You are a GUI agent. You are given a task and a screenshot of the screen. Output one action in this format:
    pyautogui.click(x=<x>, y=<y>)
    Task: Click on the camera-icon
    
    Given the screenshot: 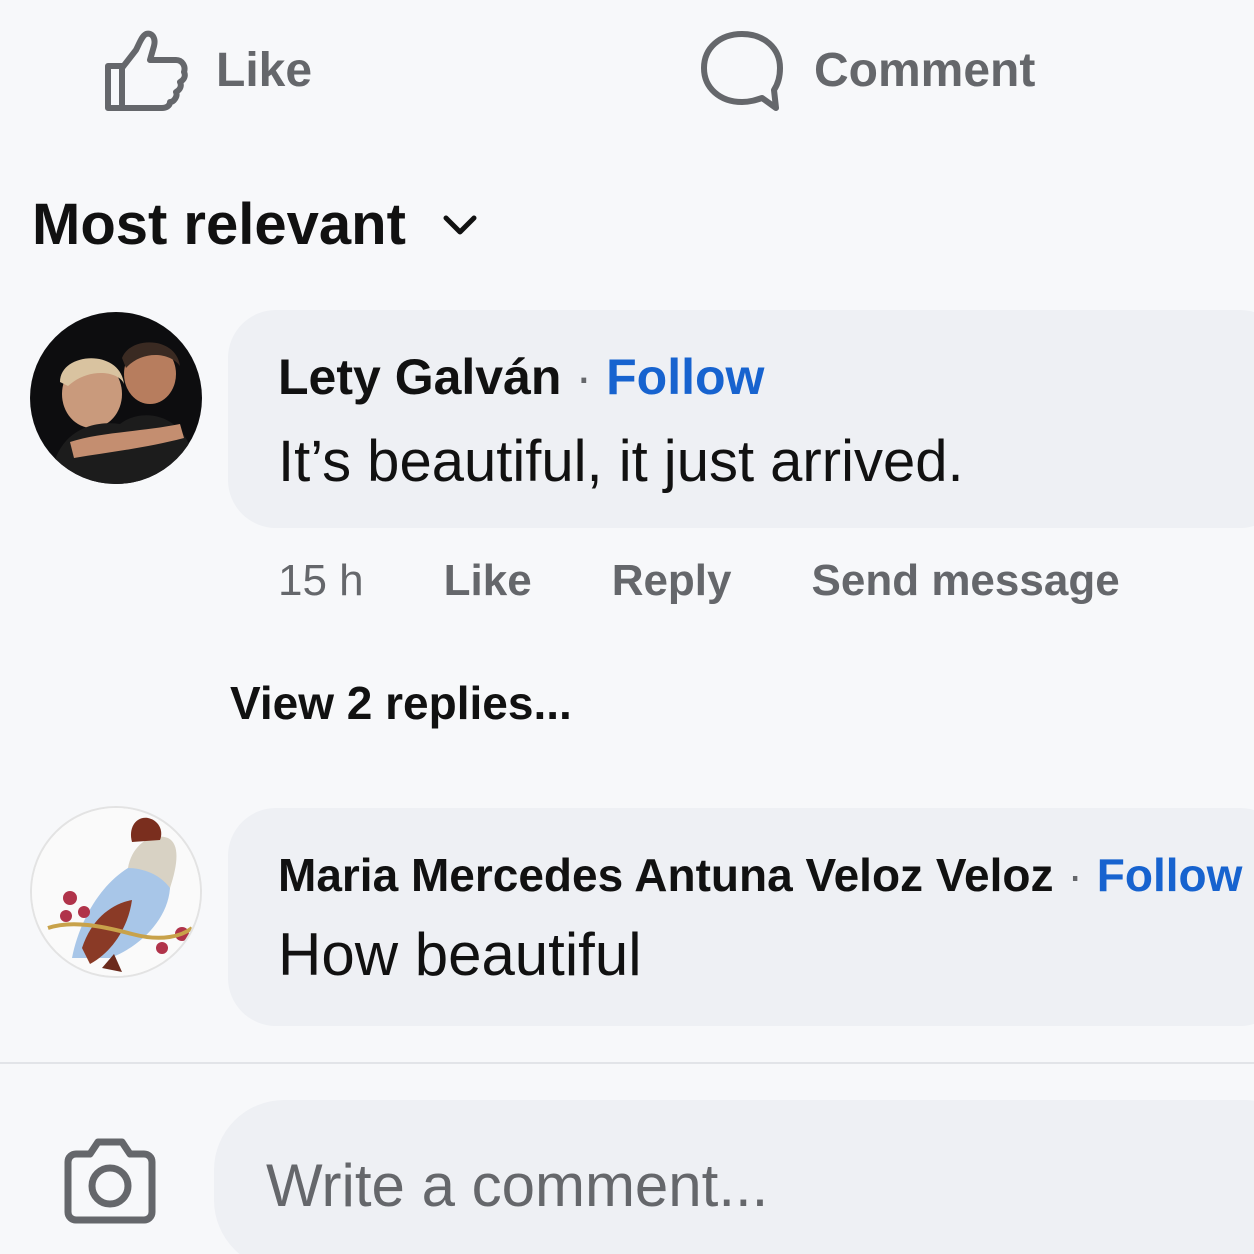 What is the action you would take?
    pyautogui.click(x=110, y=1181)
    